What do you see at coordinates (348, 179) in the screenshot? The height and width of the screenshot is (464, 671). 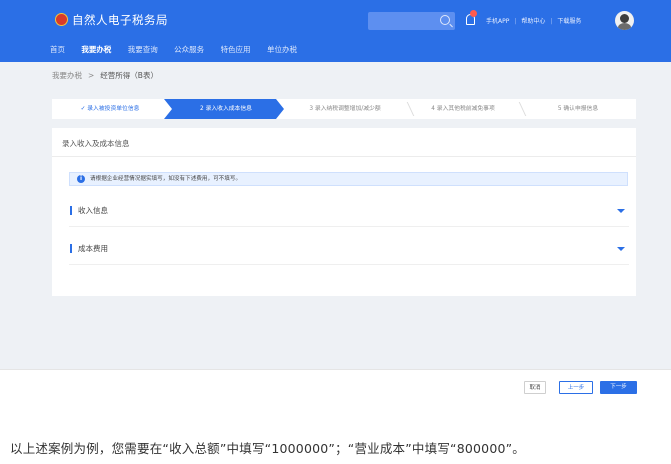 I see `notice-banner: i 请根据企业经营情况据实填写，如没有下述费用，可不填写。` at bounding box center [348, 179].